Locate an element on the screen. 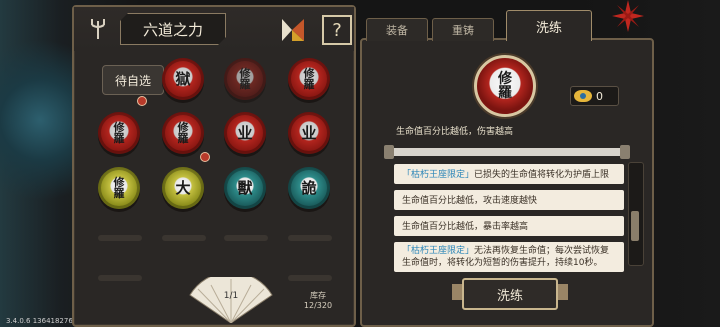 This screenshot has width=720, height=327. orb-slot-7: 业 is located at coordinates (245, 133).